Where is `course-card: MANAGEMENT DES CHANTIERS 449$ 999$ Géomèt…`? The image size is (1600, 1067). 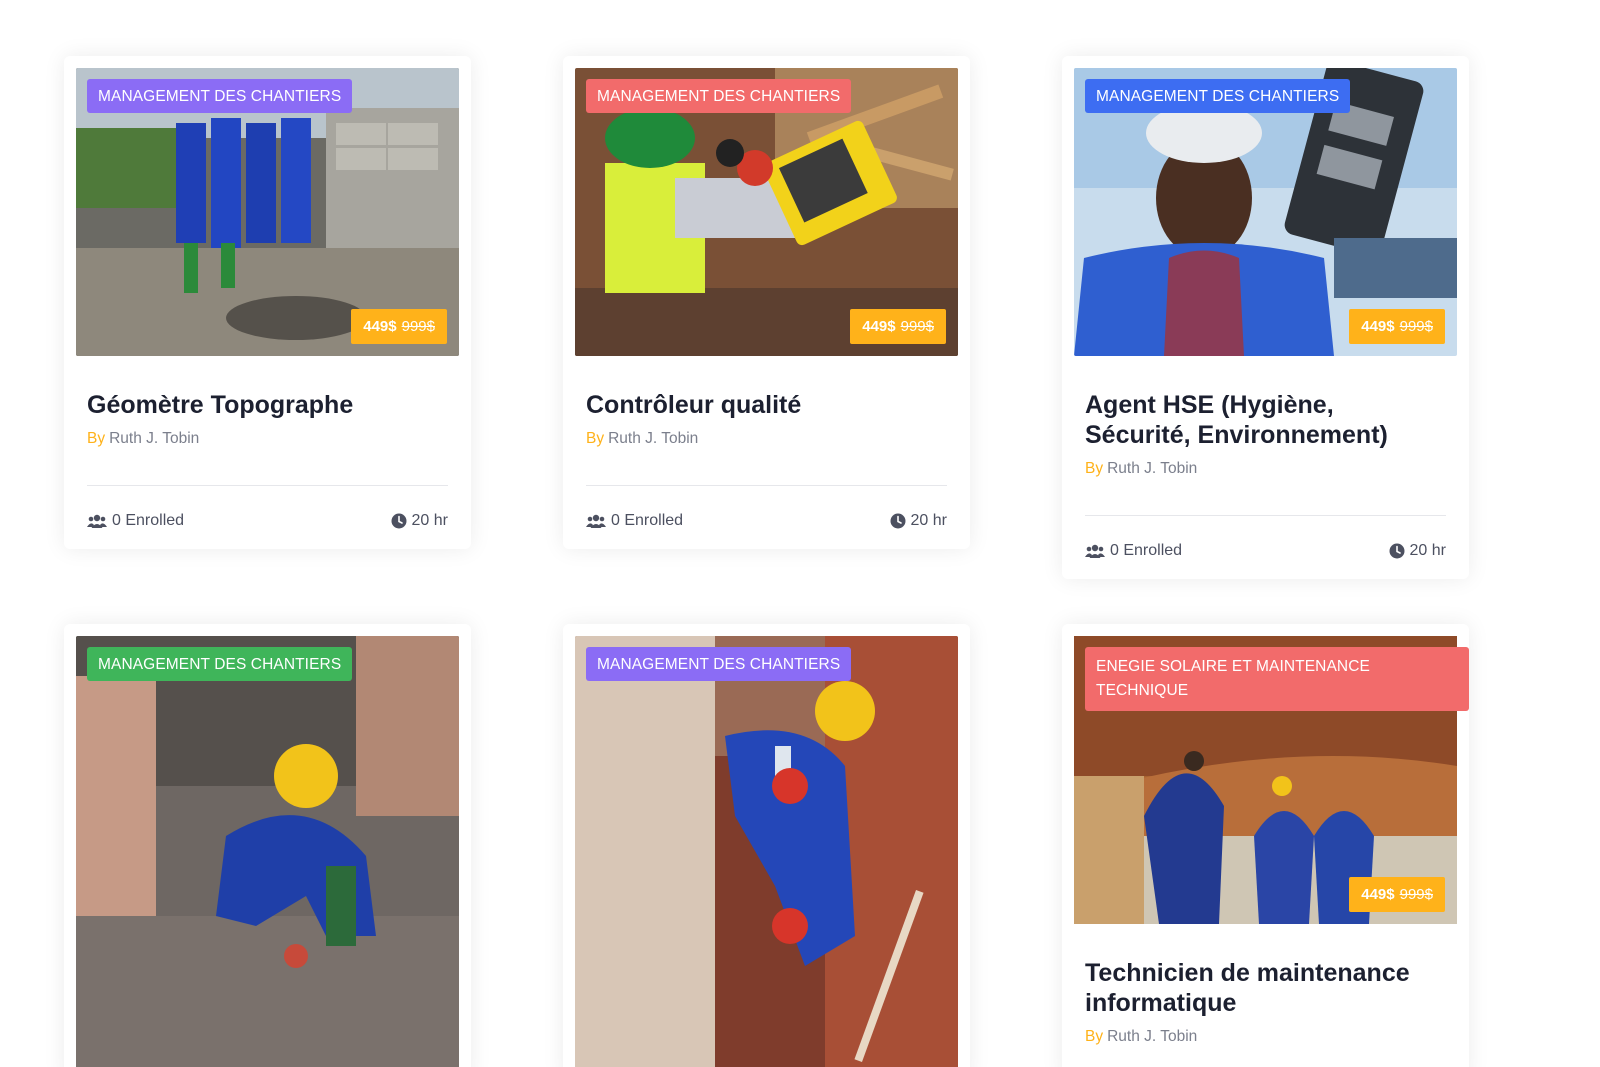 course-card: MANAGEMENT DES CHANTIERS 449$ 999$ Géomèt… is located at coordinates (267, 302).